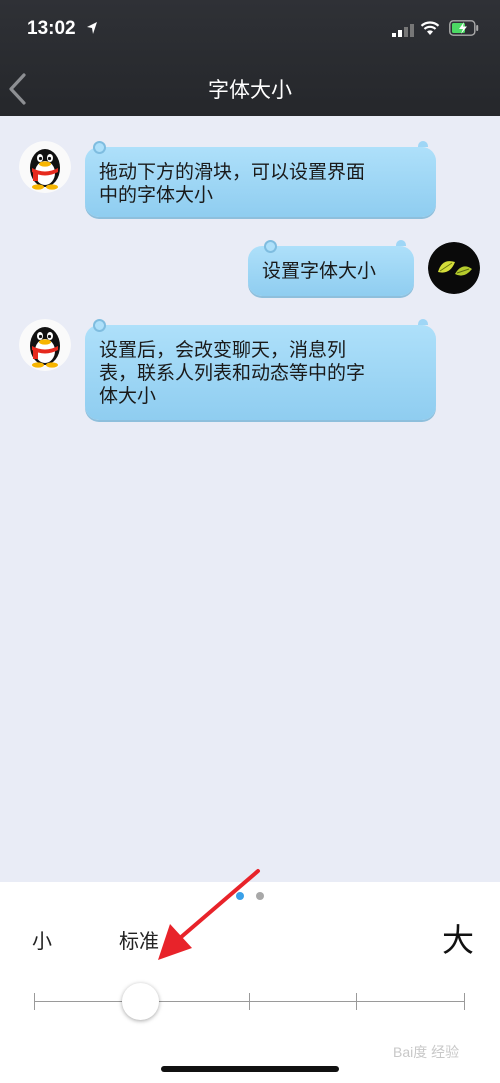  What do you see at coordinates (156, 195) in the screenshot?
I see `message-line: 中的字体大小` at bounding box center [156, 195].